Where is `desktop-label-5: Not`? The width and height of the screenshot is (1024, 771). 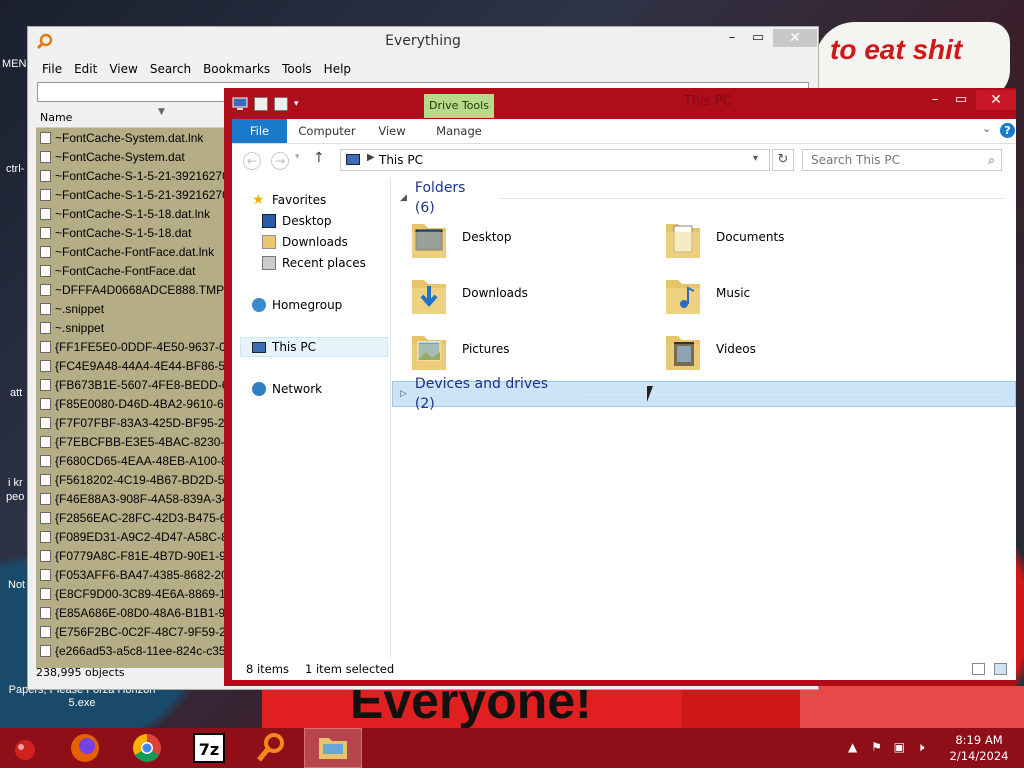
desktop-label-5: Not is located at coordinates (16, 585).